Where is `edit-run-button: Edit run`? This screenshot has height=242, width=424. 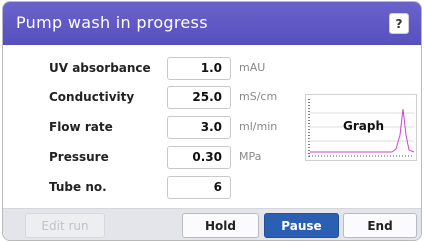 edit-run-button: Edit run is located at coordinates (65, 225).